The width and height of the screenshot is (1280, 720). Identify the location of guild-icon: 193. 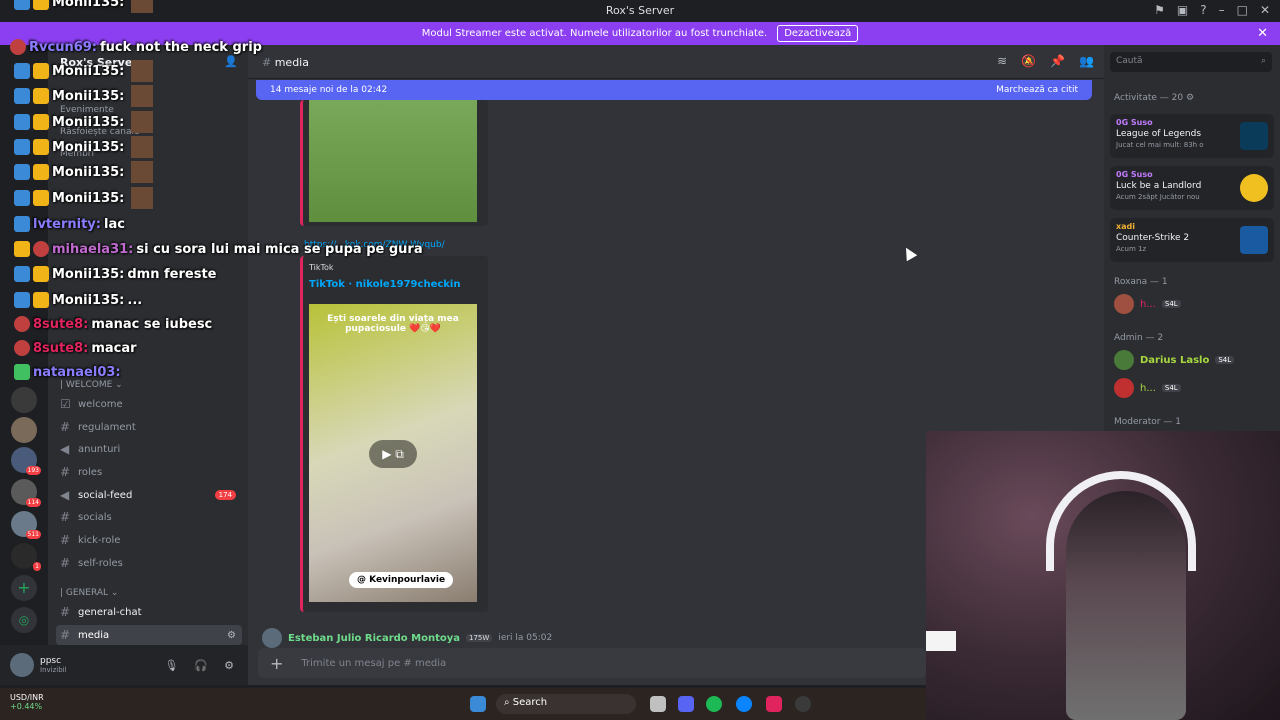
(26, 461).